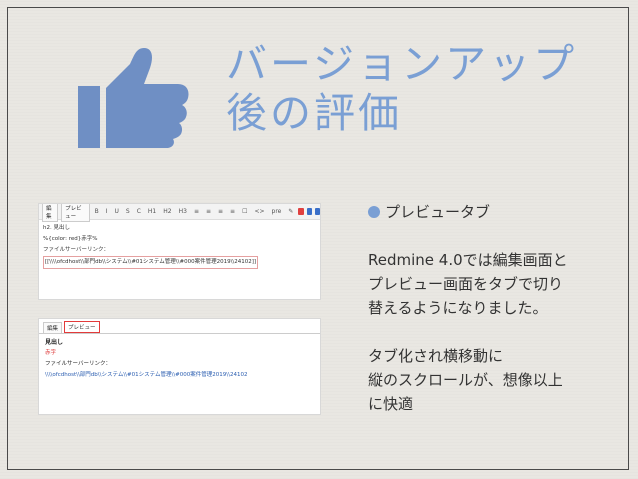  What do you see at coordinates (78, 364) in the screenshot?
I see `preview-label: ファイルサーバーリンク：` at bounding box center [78, 364].